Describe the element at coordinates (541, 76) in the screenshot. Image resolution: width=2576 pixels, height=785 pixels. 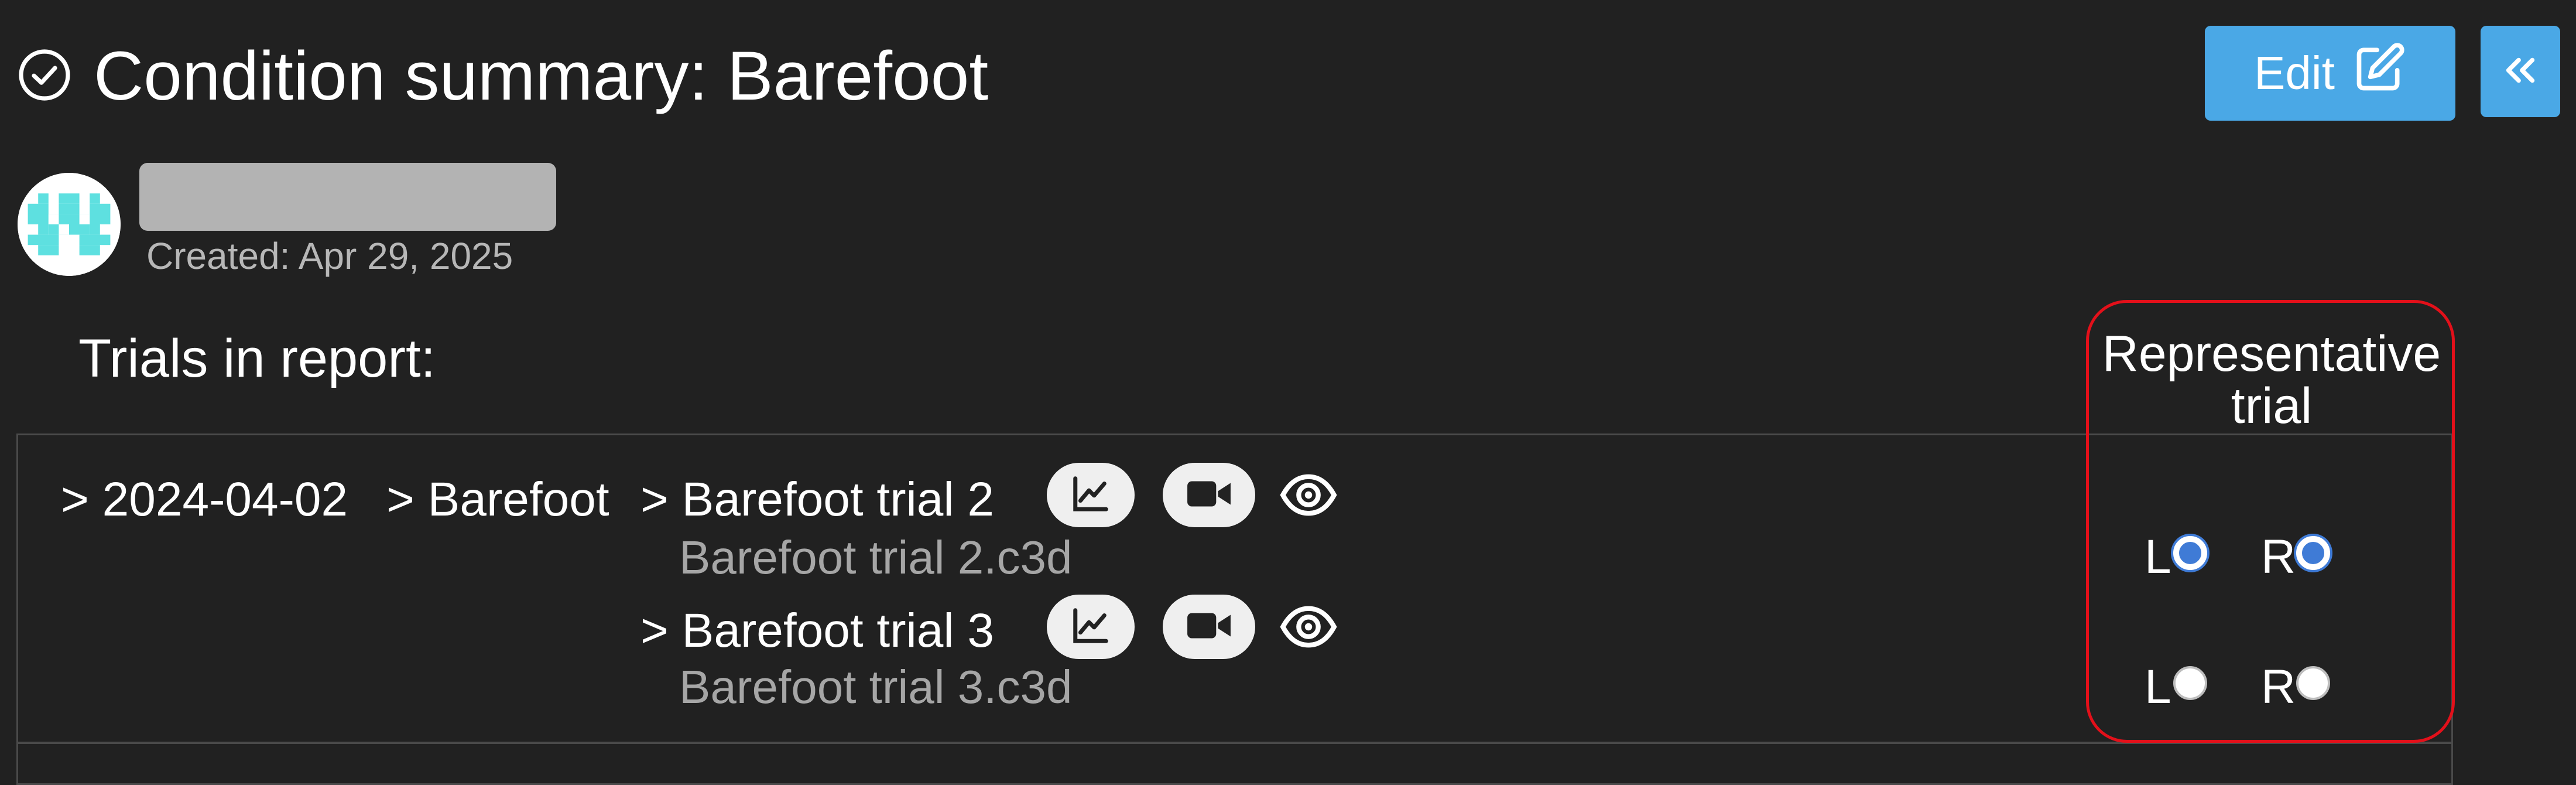
I see `page-title: Condition summary: Barefoot` at that location.